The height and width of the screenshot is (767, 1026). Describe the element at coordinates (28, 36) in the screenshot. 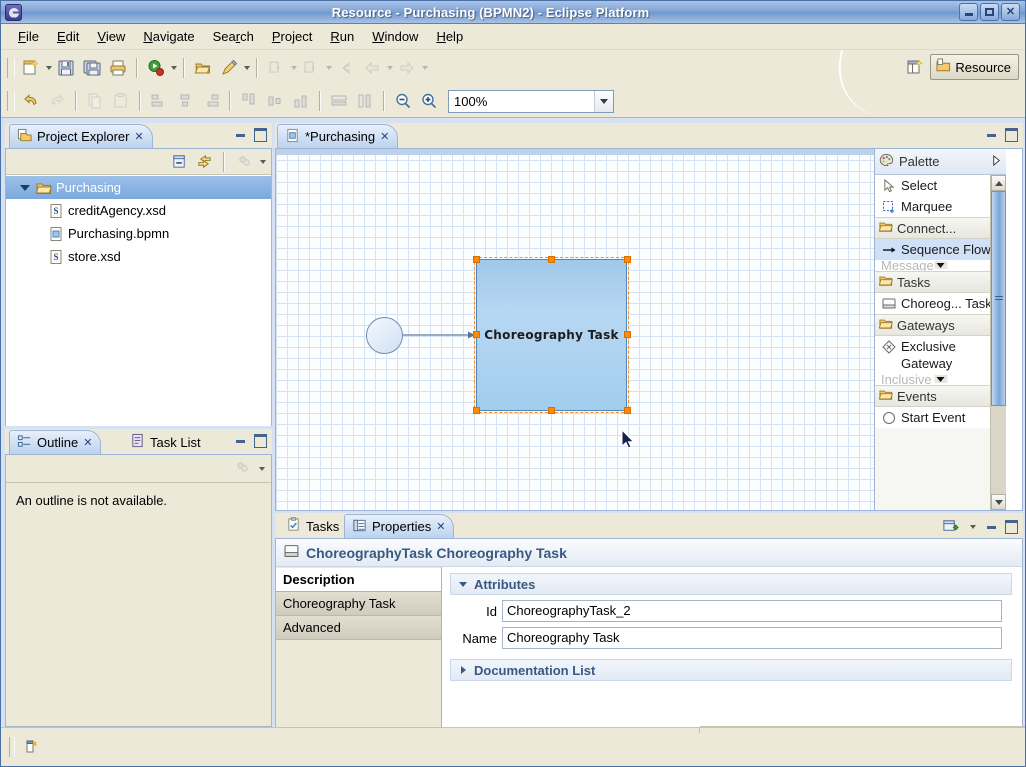

I see `menu-item-file: File` at that location.